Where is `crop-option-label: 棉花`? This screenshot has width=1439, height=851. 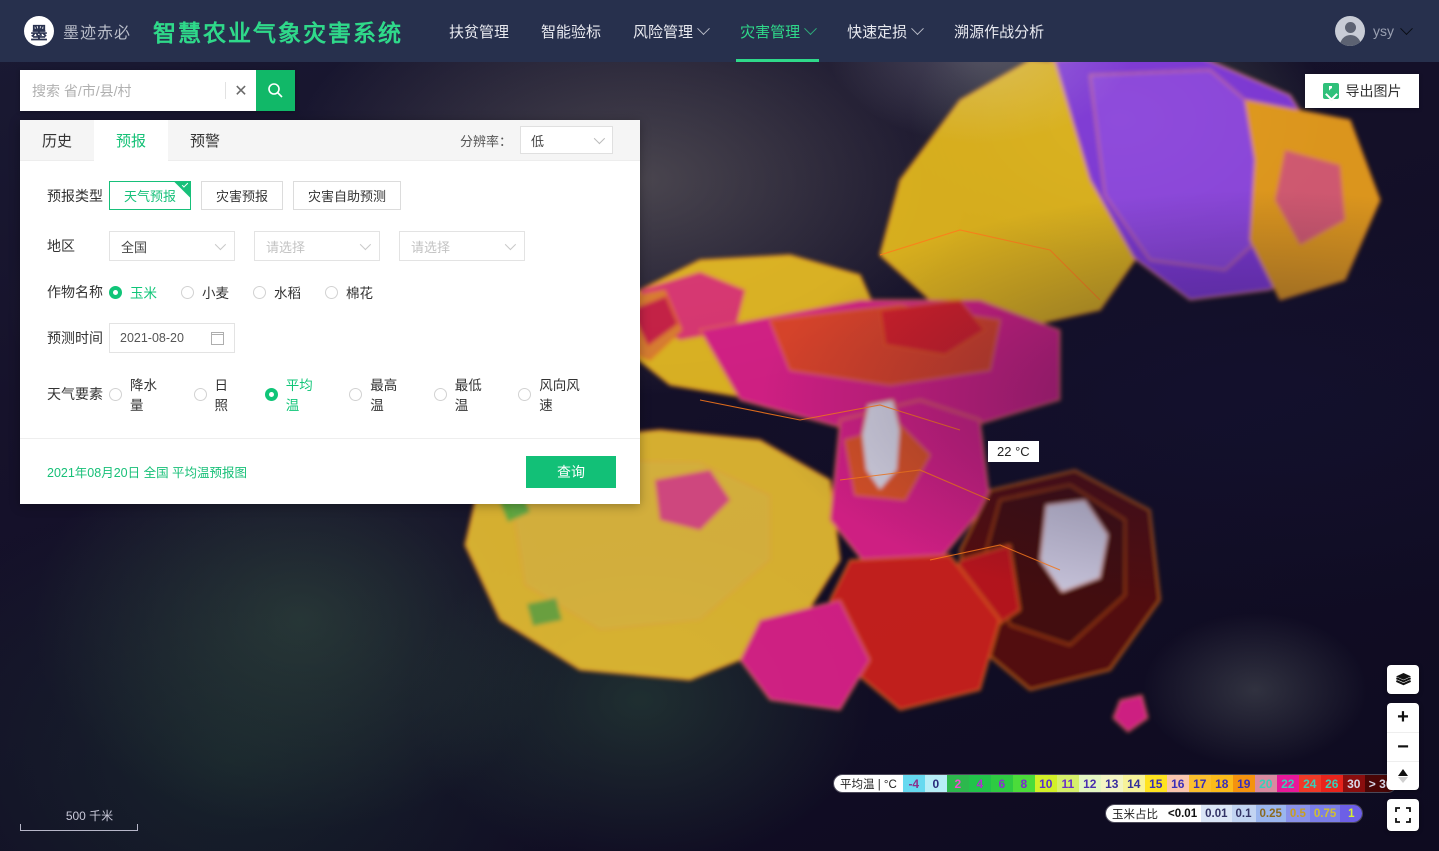
crop-option-label: 棉花 is located at coordinates (359, 293).